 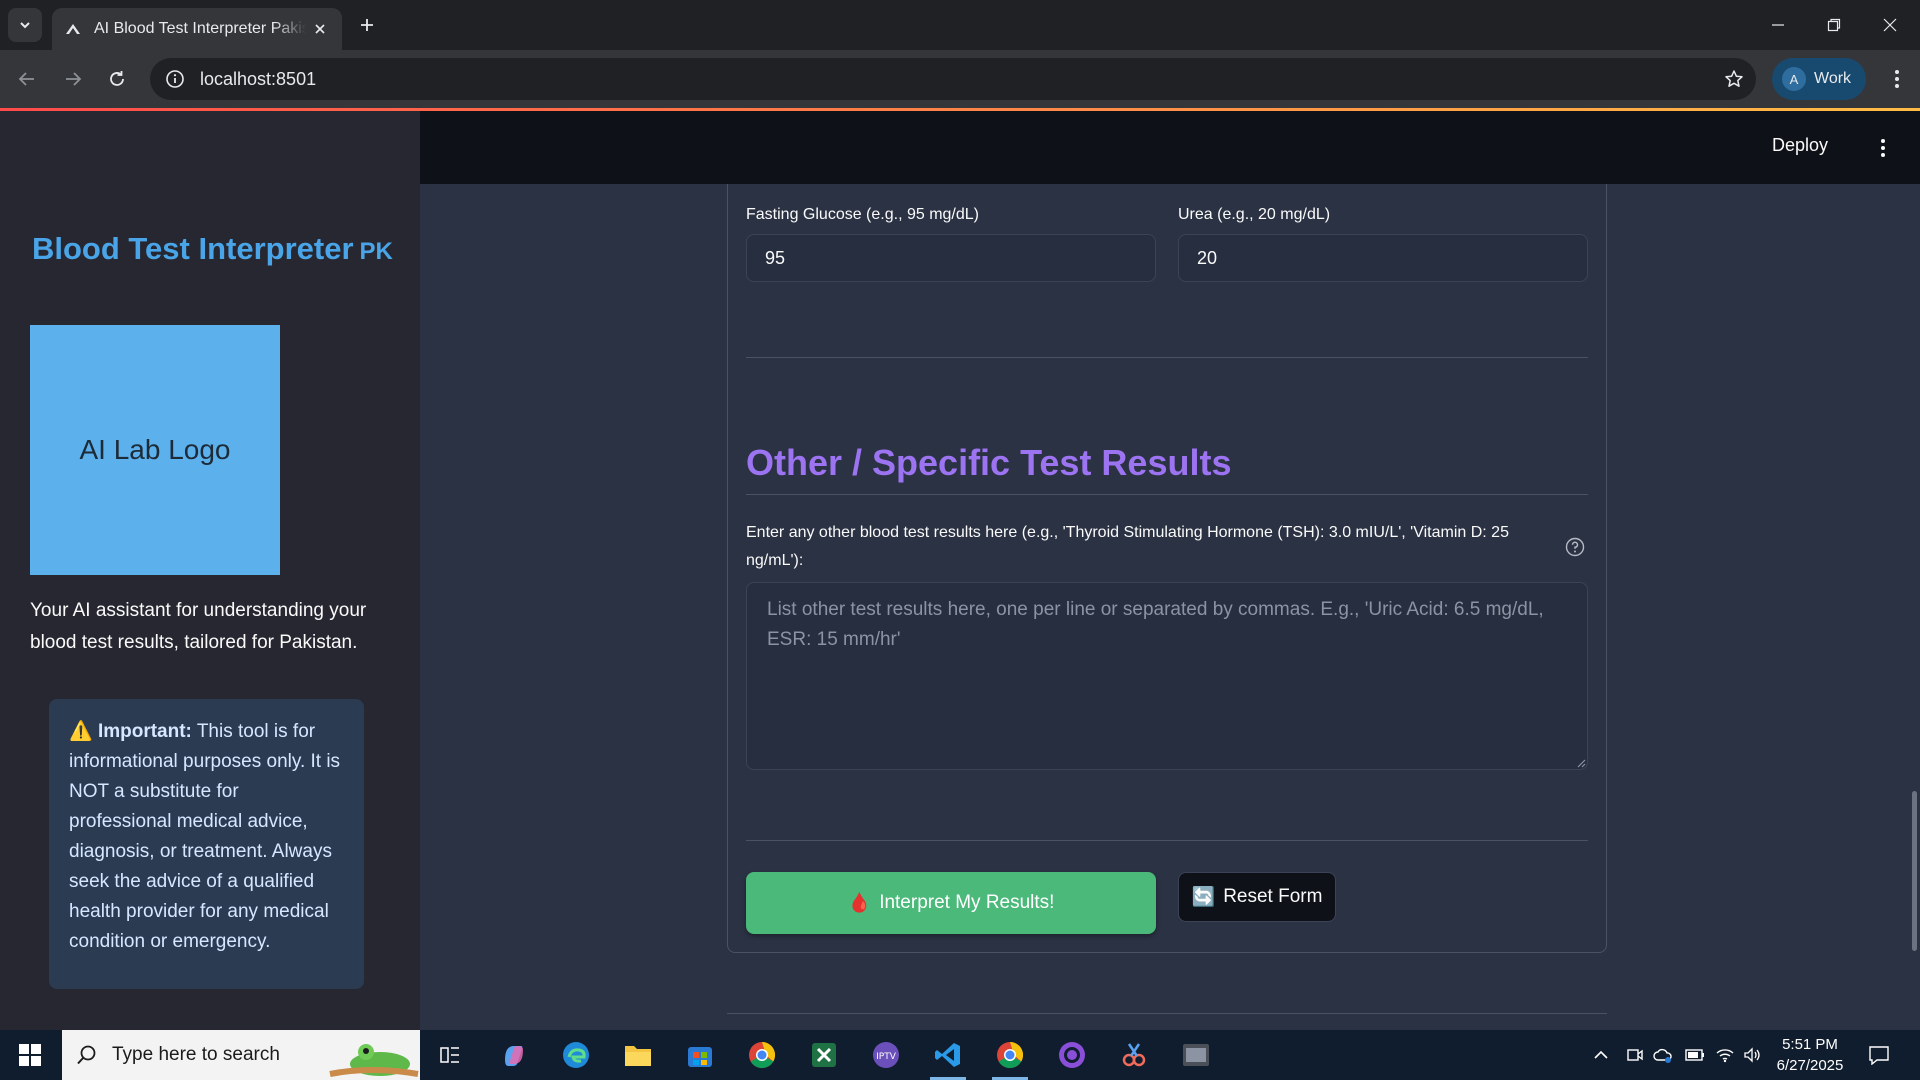 I want to click on close-icon, so click(x=1890, y=25).